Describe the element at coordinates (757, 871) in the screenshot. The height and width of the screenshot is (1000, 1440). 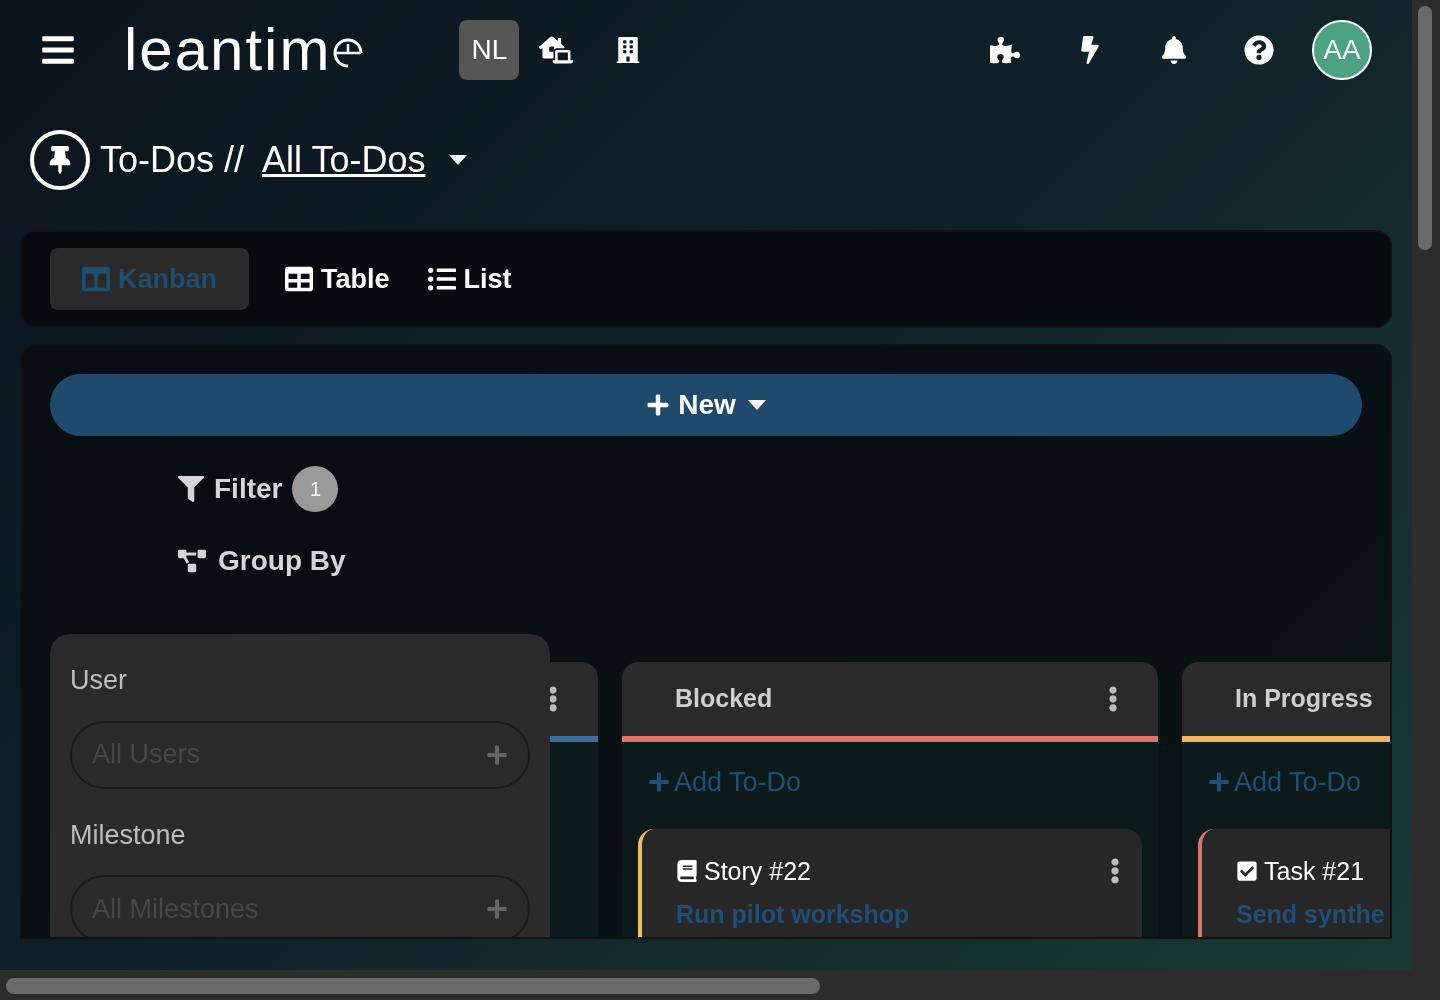
I see `card-reference: Story #22` at that location.